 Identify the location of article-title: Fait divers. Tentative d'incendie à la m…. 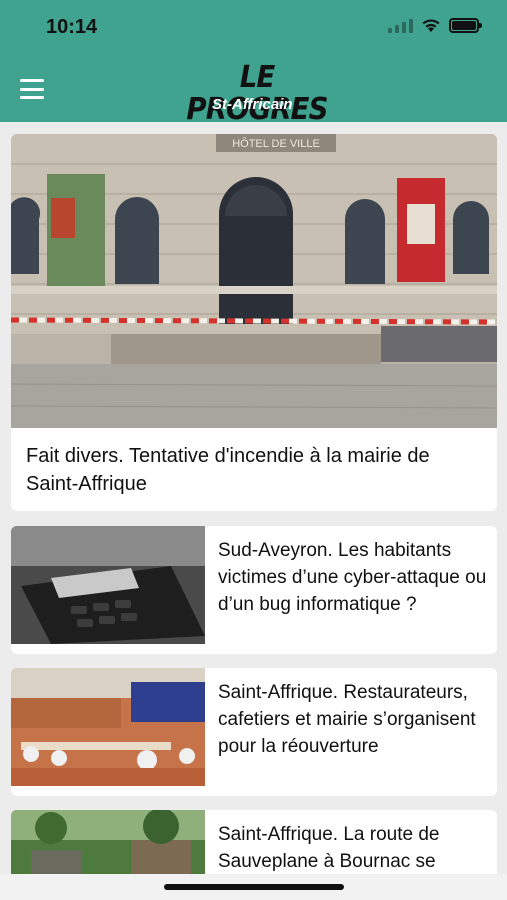
(228, 470).